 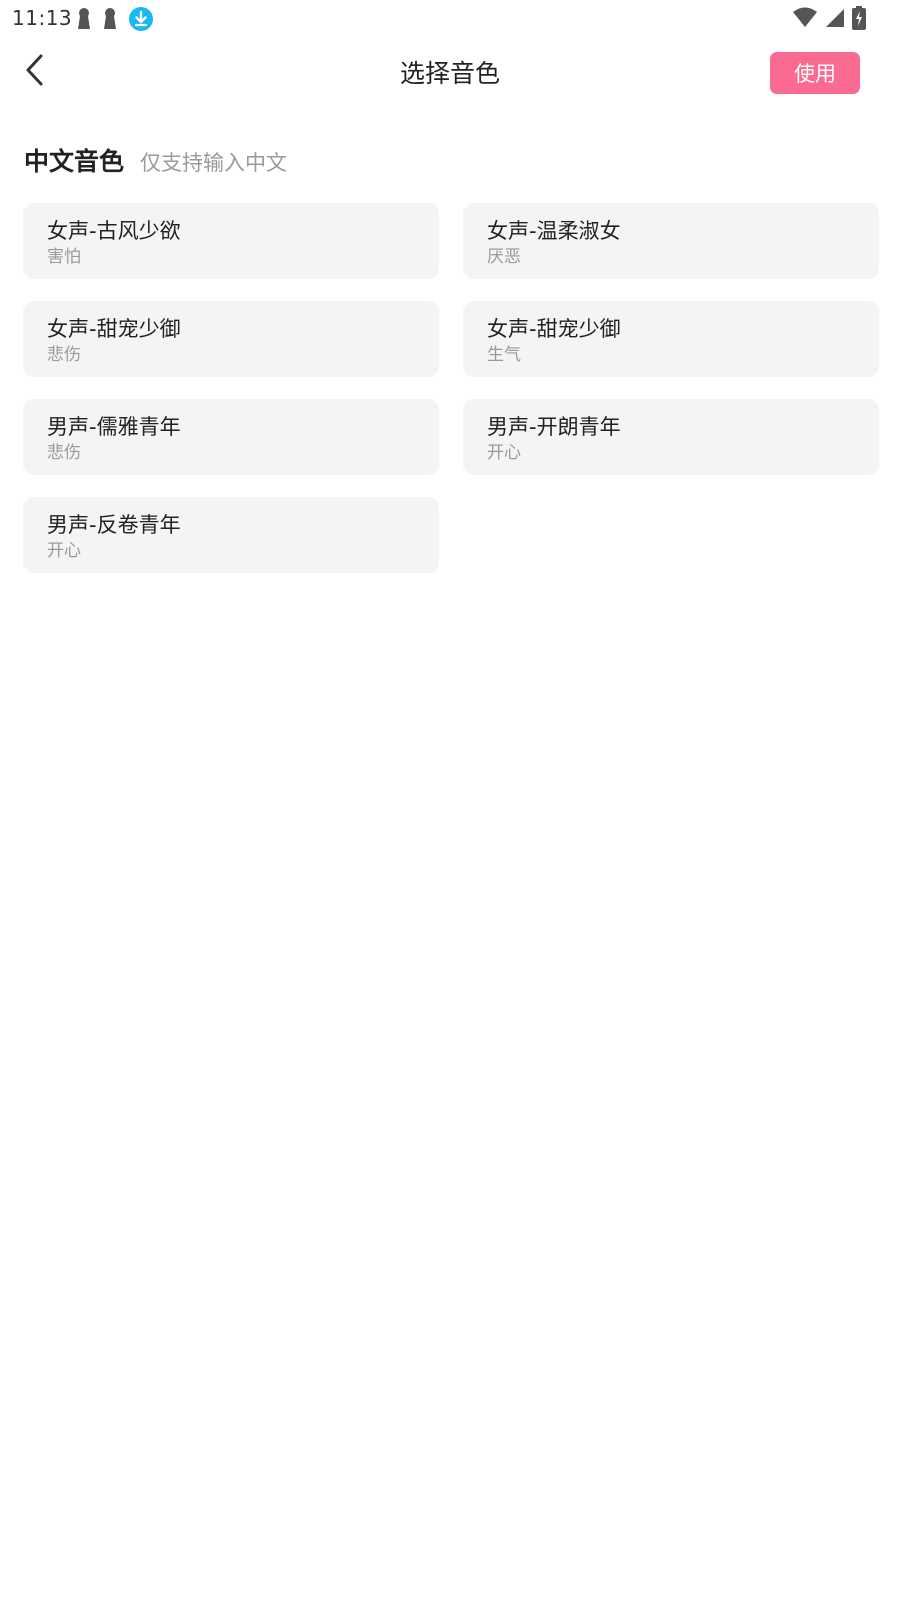 I want to click on voice-name: 男声-开朗青年, so click(x=554, y=427).